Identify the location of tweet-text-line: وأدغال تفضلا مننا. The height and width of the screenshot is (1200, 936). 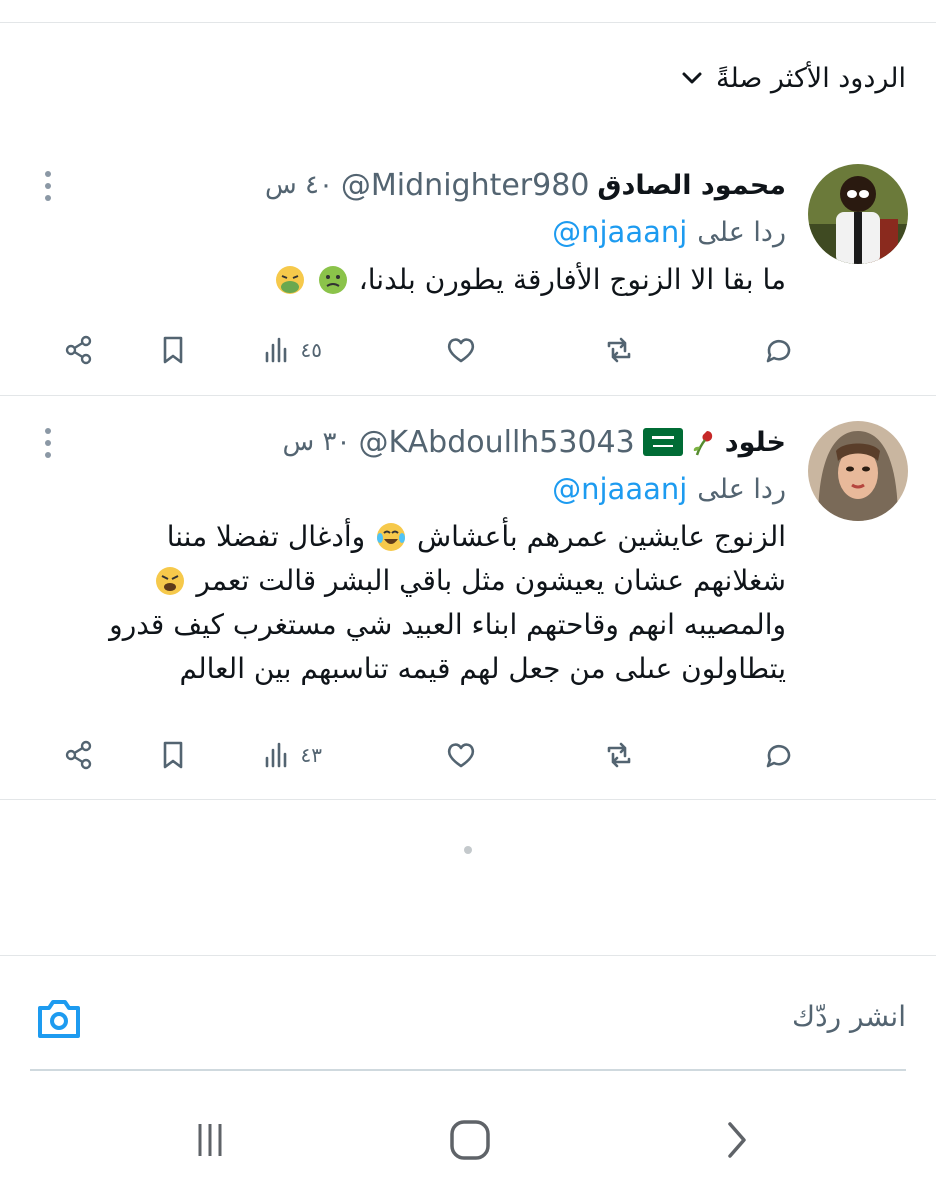
(266, 536).